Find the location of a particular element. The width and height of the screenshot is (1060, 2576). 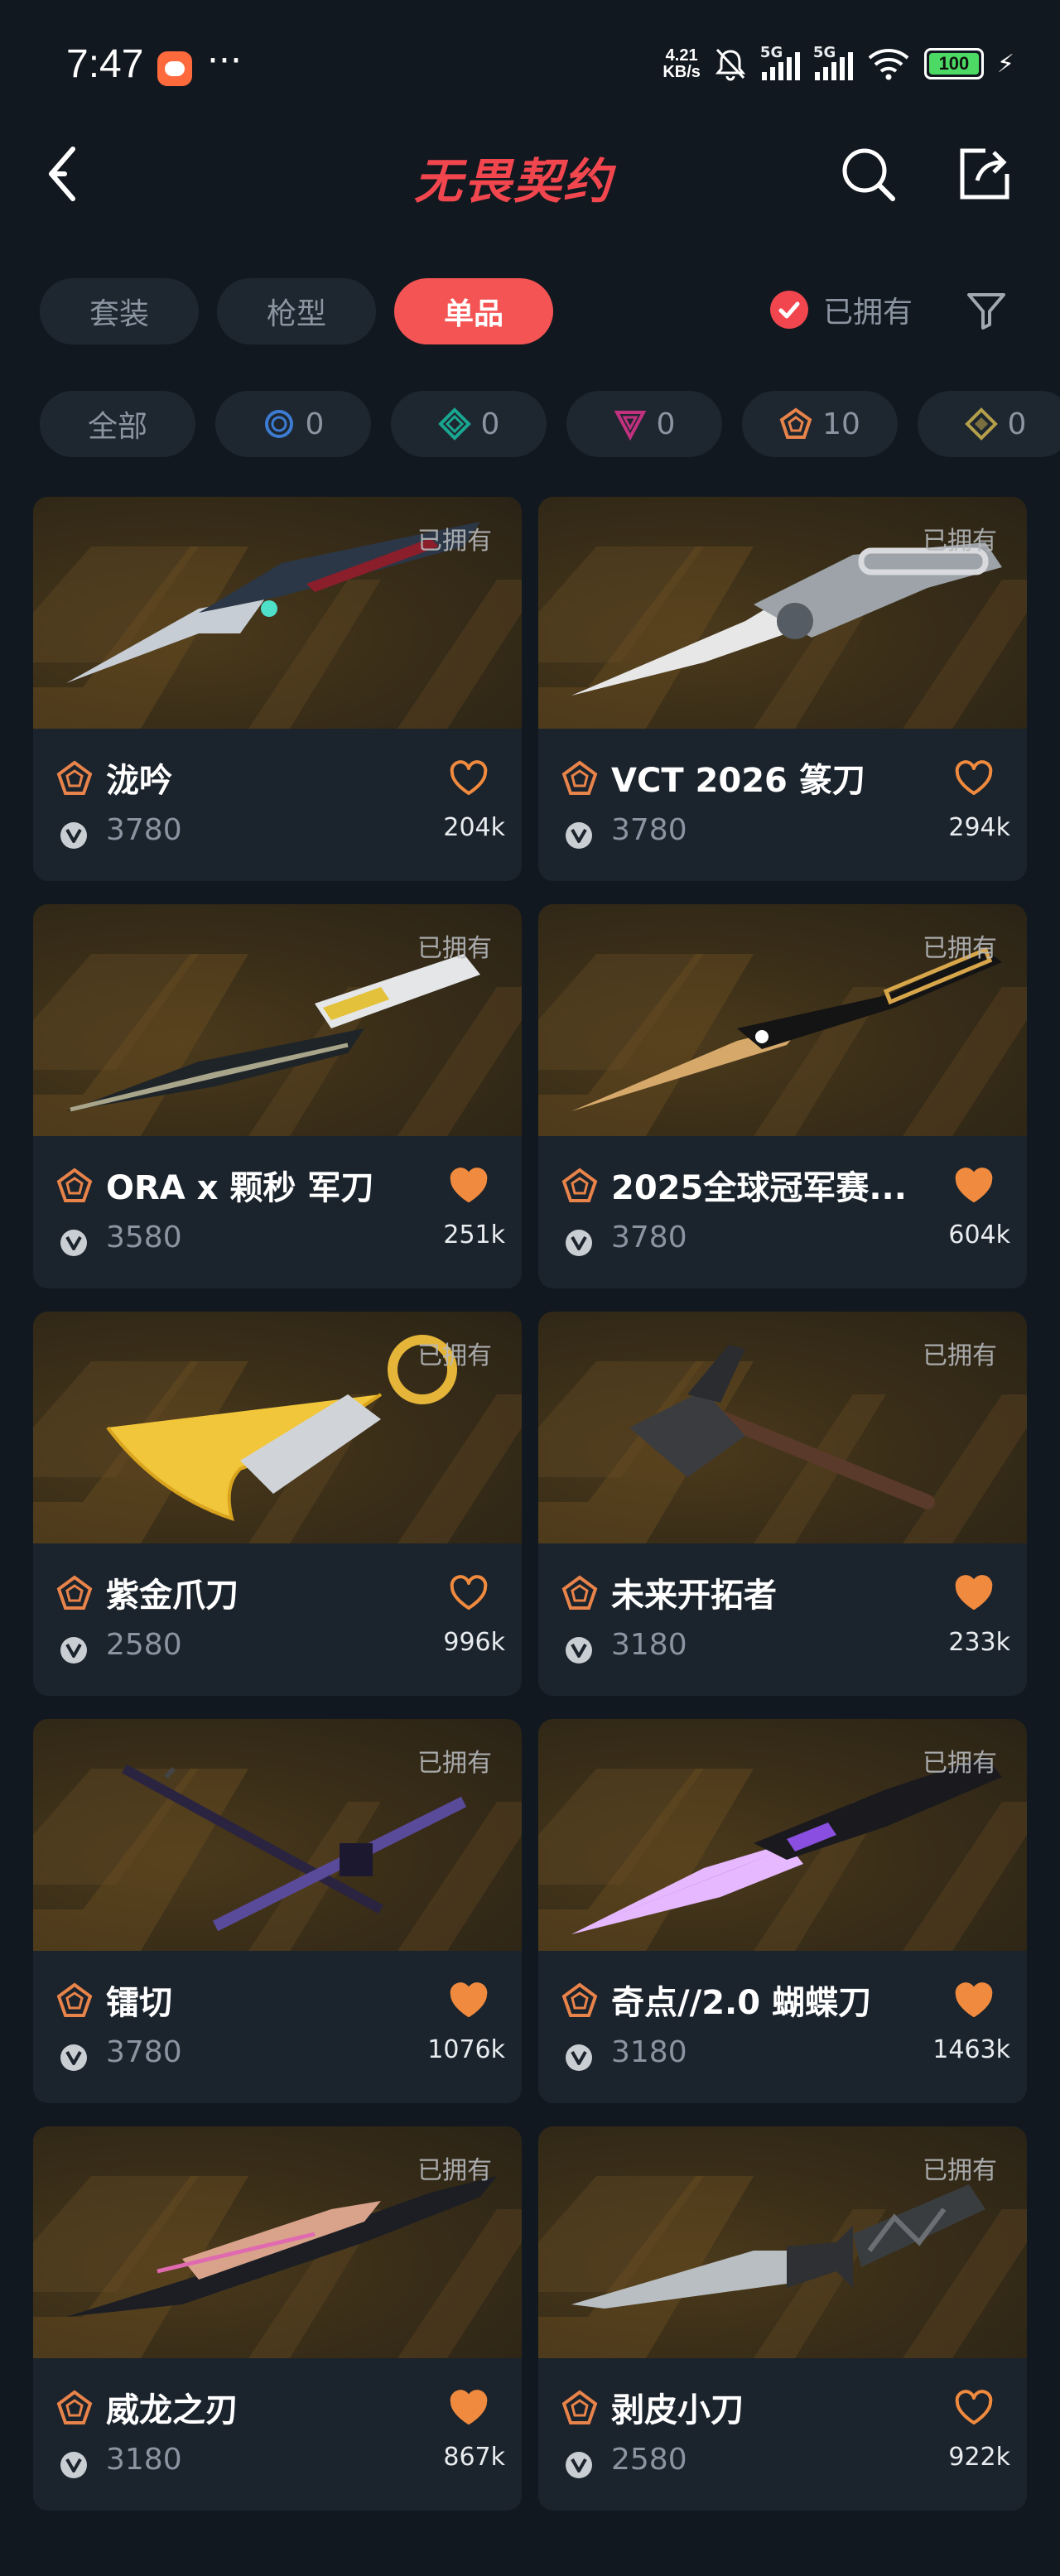

item-card: 已拥有 ORA x 颗秒 军刀 3580 251k is located at coordinates (277, 1096).